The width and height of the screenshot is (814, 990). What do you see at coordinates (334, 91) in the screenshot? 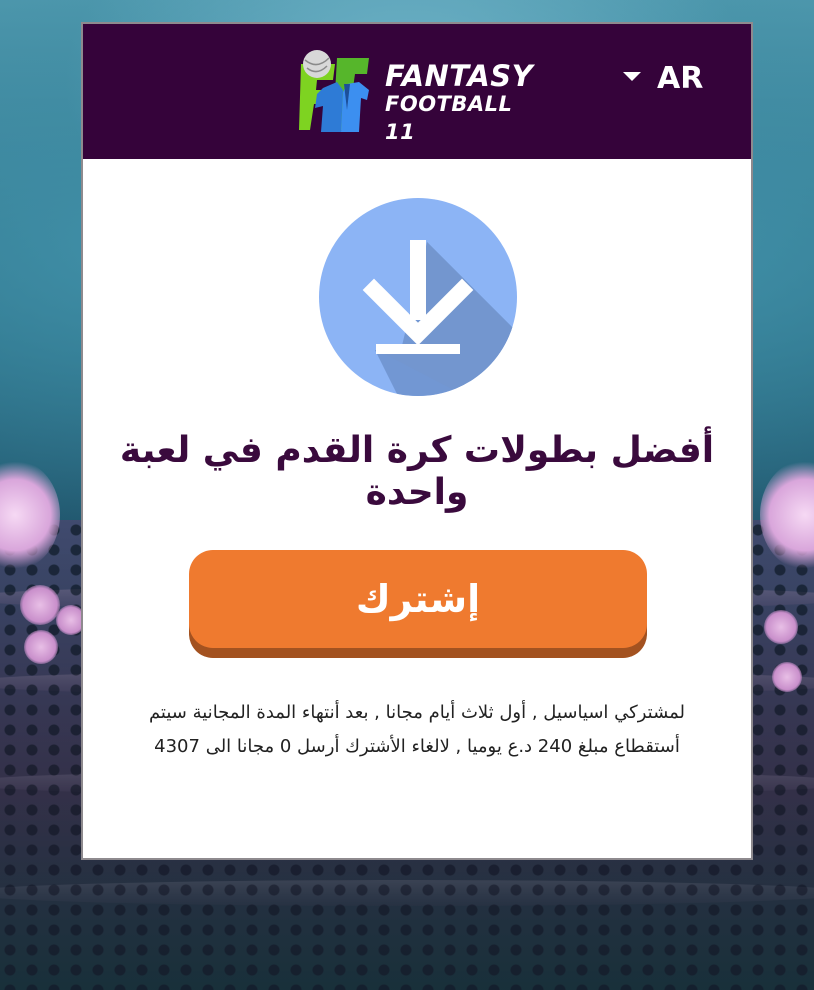
I see `logo-emblem-icon` at bounding box center [334, 91].